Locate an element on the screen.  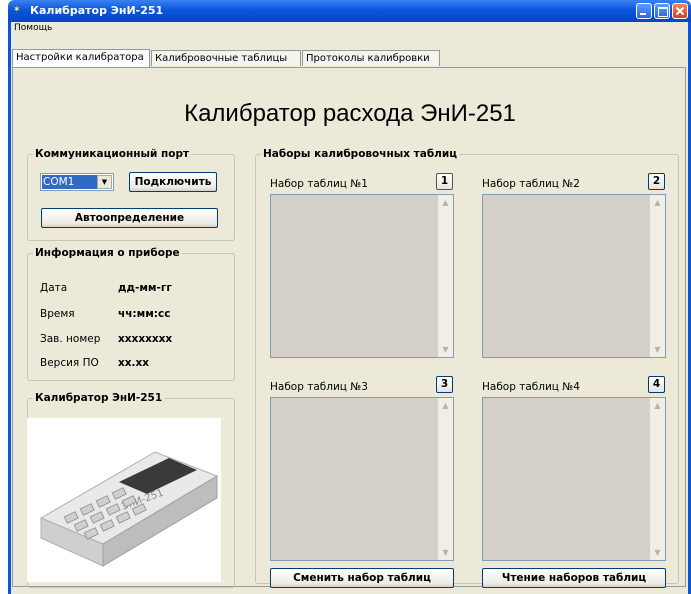
set4-scrollbar: ▲ ▼ is located at coordinates (657, 479).